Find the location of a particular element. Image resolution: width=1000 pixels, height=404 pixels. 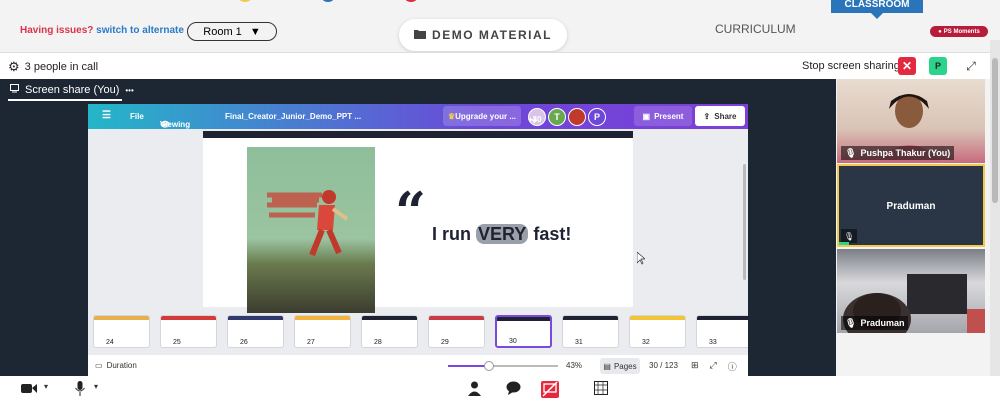

microphone-options-chevron-icon: ▾ is located at coordinates (96, 386).